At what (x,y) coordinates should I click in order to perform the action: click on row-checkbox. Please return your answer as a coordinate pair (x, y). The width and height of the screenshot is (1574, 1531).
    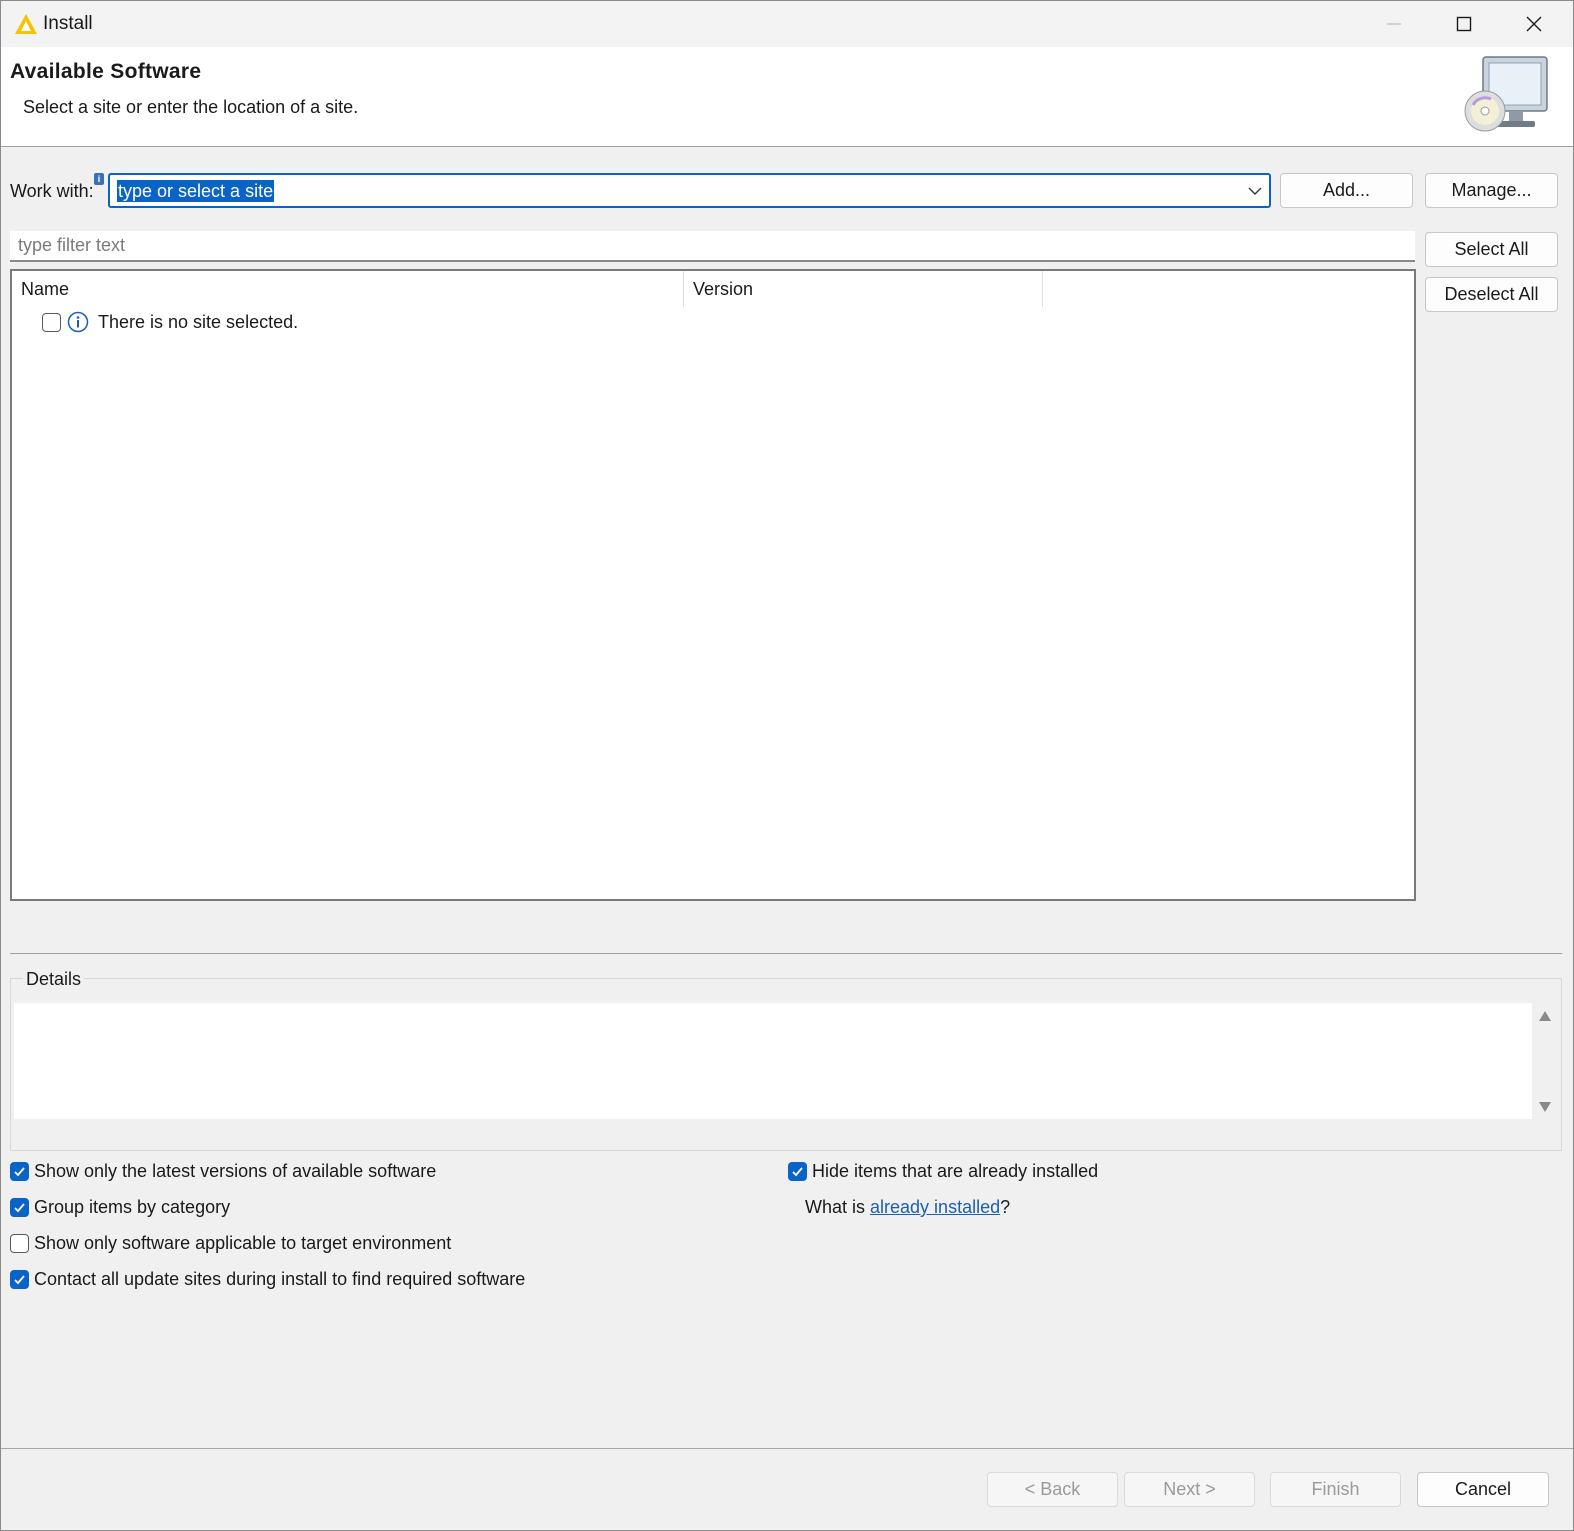
    Looking at the image, I should click on (51, 322).